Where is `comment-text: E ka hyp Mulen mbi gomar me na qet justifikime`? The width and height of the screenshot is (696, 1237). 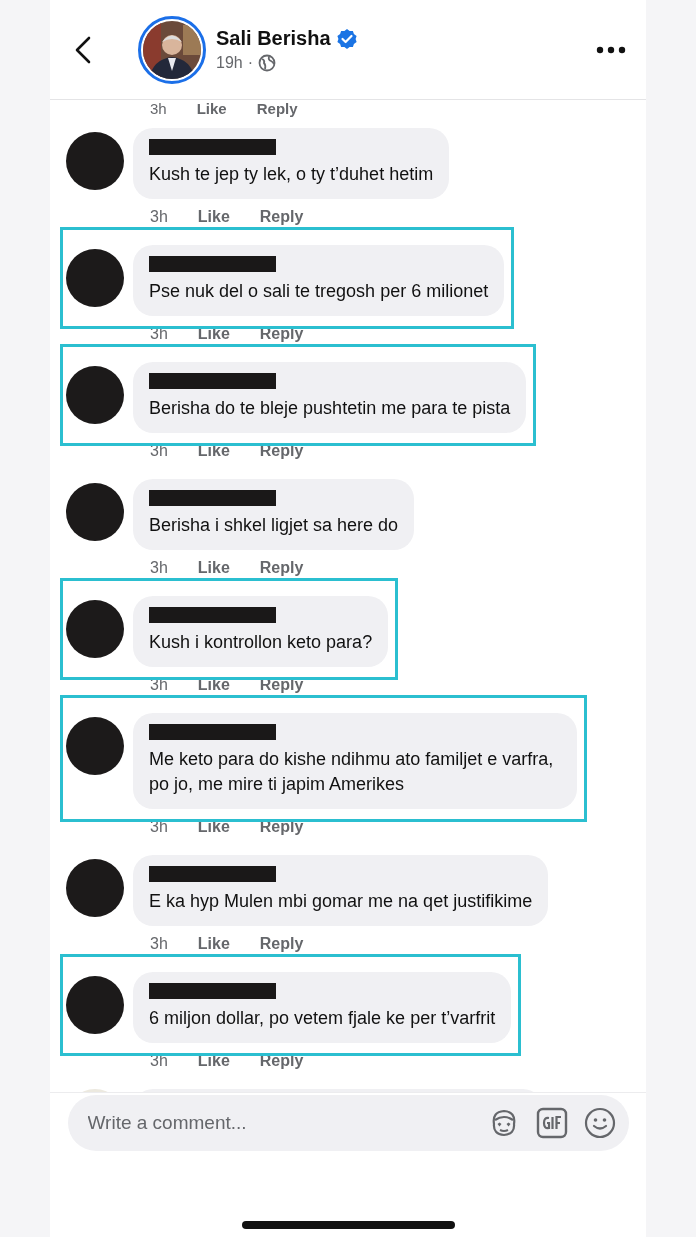
comment-text: E ka hyp Mulen mbi gomar me na qet justifikime is located at coordinates (341, 901).